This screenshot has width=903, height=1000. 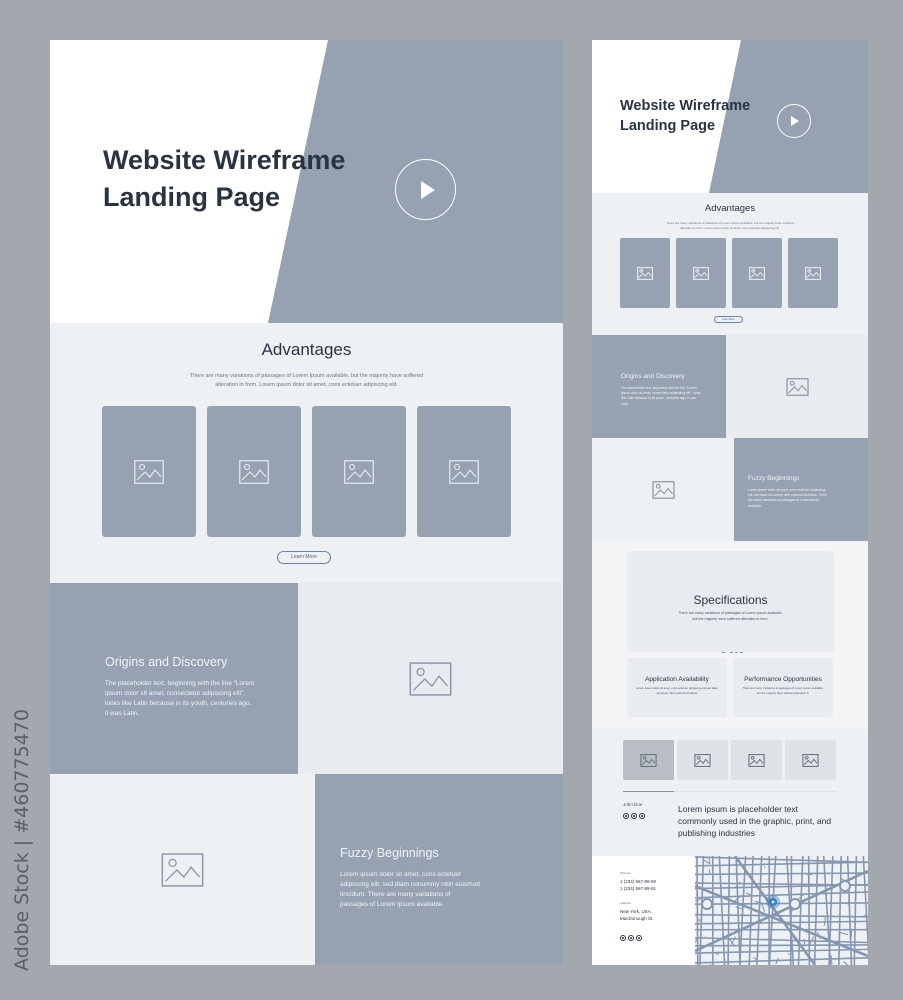 I want to click on street-map, so click(x=781, y=910).